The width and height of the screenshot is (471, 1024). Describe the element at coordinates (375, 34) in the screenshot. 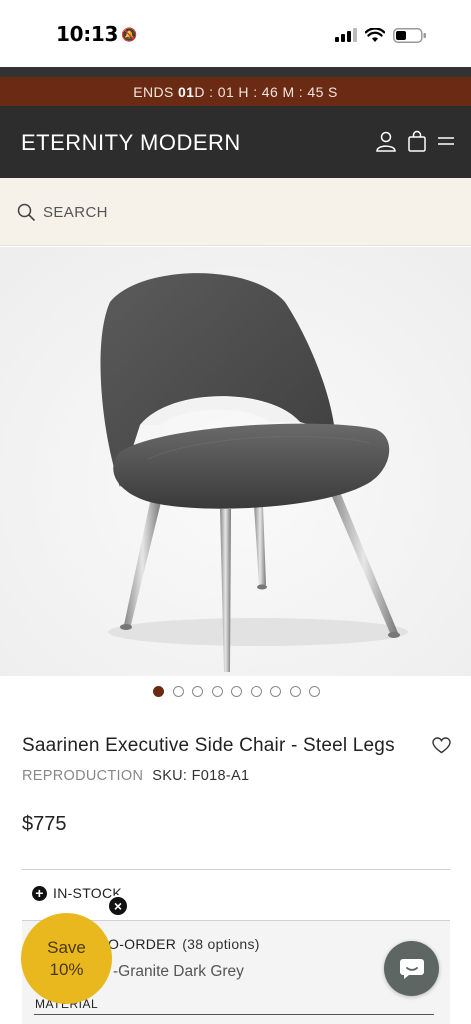

I see `wifi-icon` at that location.